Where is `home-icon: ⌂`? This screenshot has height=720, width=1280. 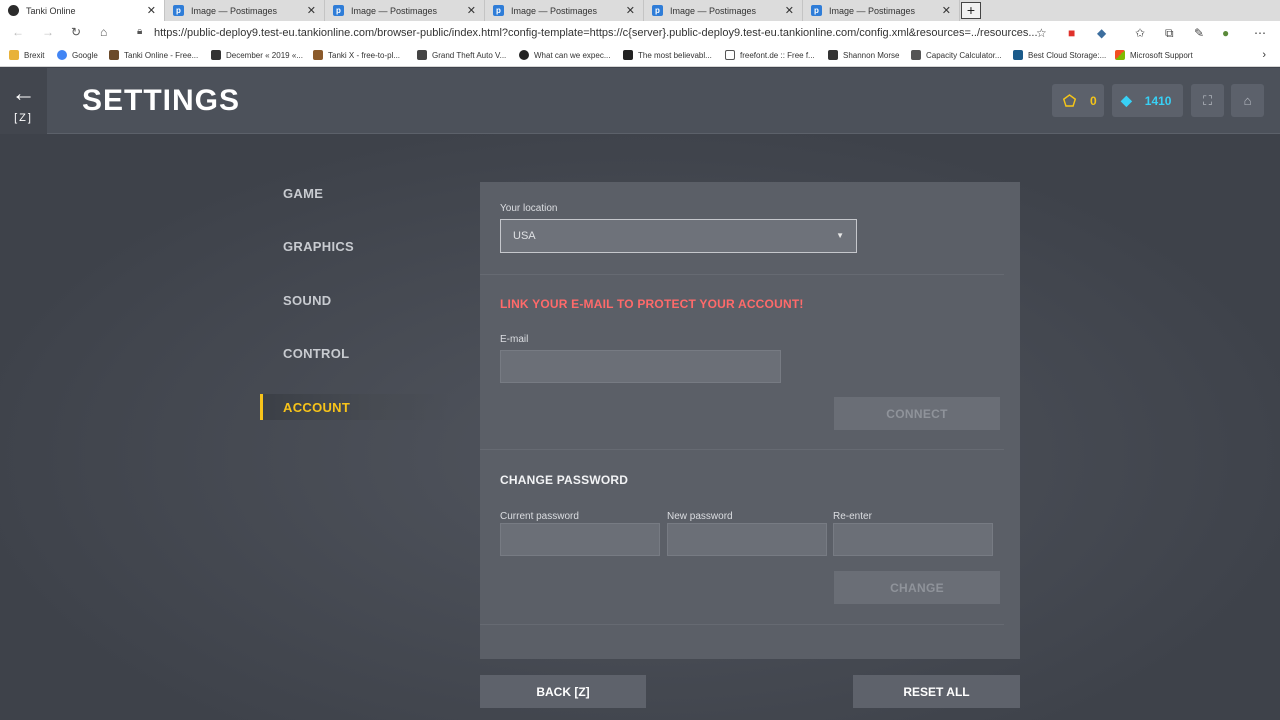 home-icon: ⌂ is located at coordinates (103, 32).